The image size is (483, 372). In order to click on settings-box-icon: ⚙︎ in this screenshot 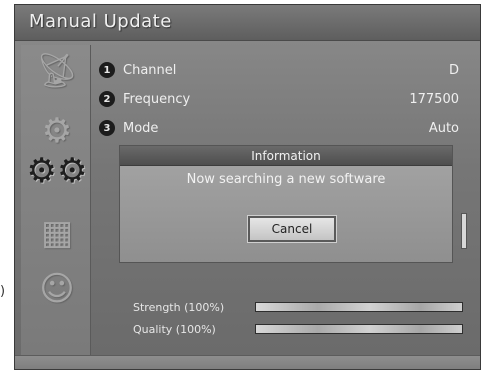, I will do `click(57, 131)`.